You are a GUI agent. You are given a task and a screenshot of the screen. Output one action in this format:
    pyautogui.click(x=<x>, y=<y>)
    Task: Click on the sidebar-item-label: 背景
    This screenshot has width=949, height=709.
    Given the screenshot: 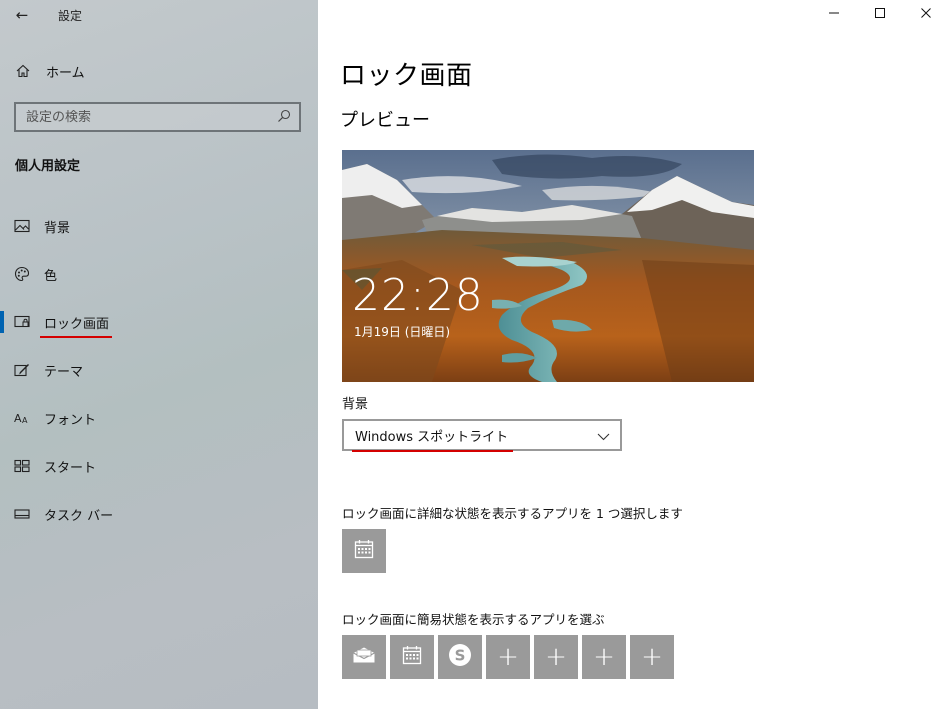 What is the action you would take?
    pyautogui.click(x=57, y=228)
    